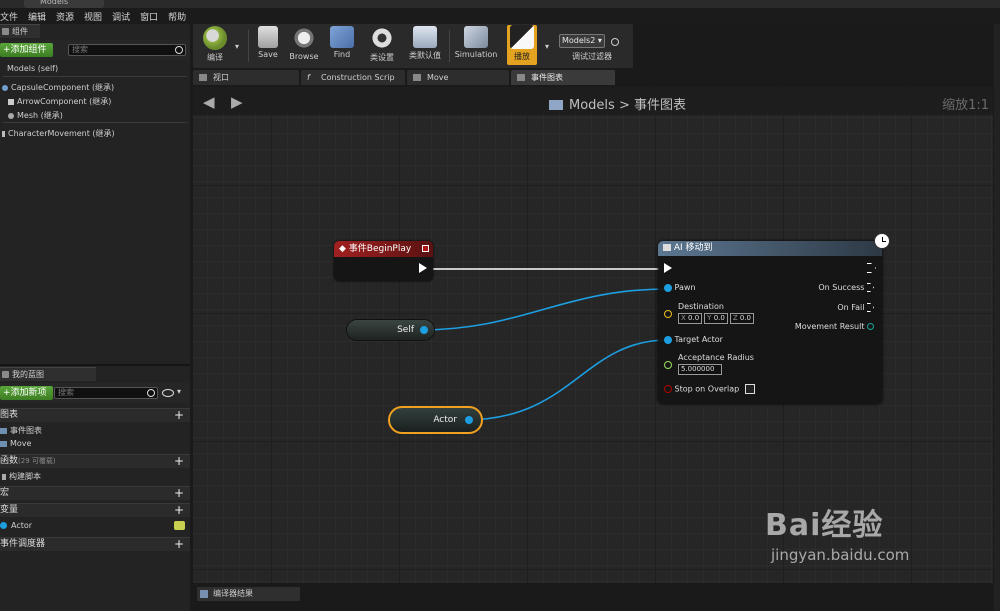 The image size is (1000, 611). Describe the element at coordinates (716, 318) in the screenshot. I see `dest-y-field: Y 0.0` at that location.